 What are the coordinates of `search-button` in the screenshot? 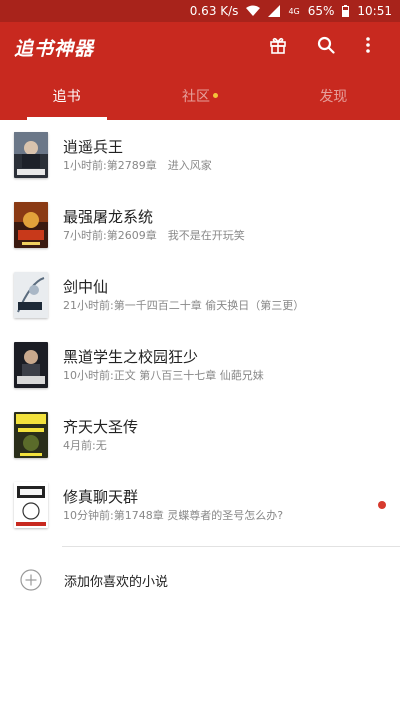 It's located at (326, 47).